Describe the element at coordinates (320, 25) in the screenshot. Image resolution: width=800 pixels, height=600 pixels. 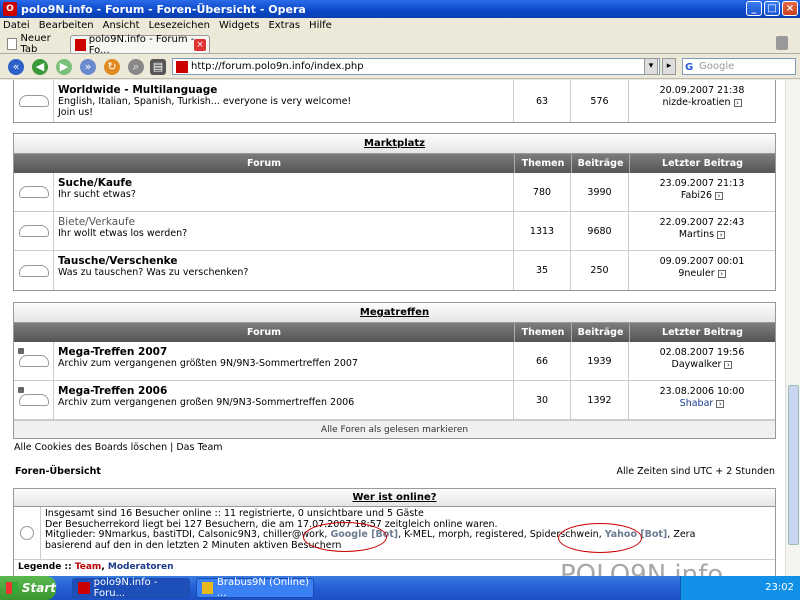
I see `menu-hilfe: Hilfe` at that location.